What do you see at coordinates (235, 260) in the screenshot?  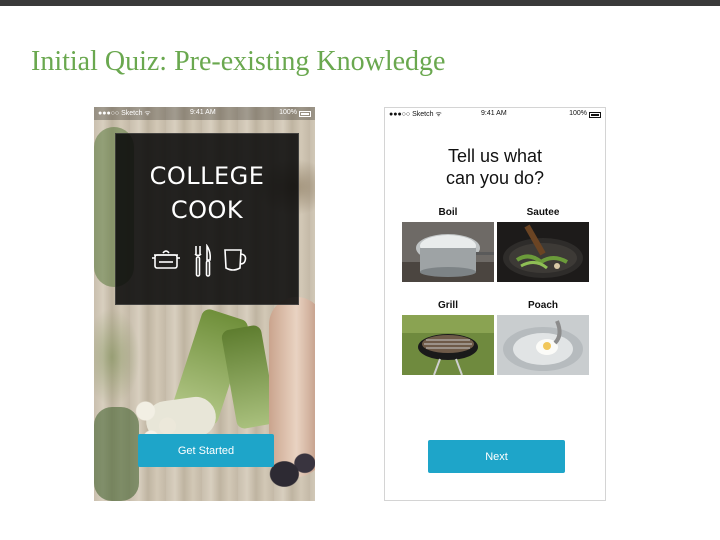 I see `mug-icon` at bounding box center [235, 260].